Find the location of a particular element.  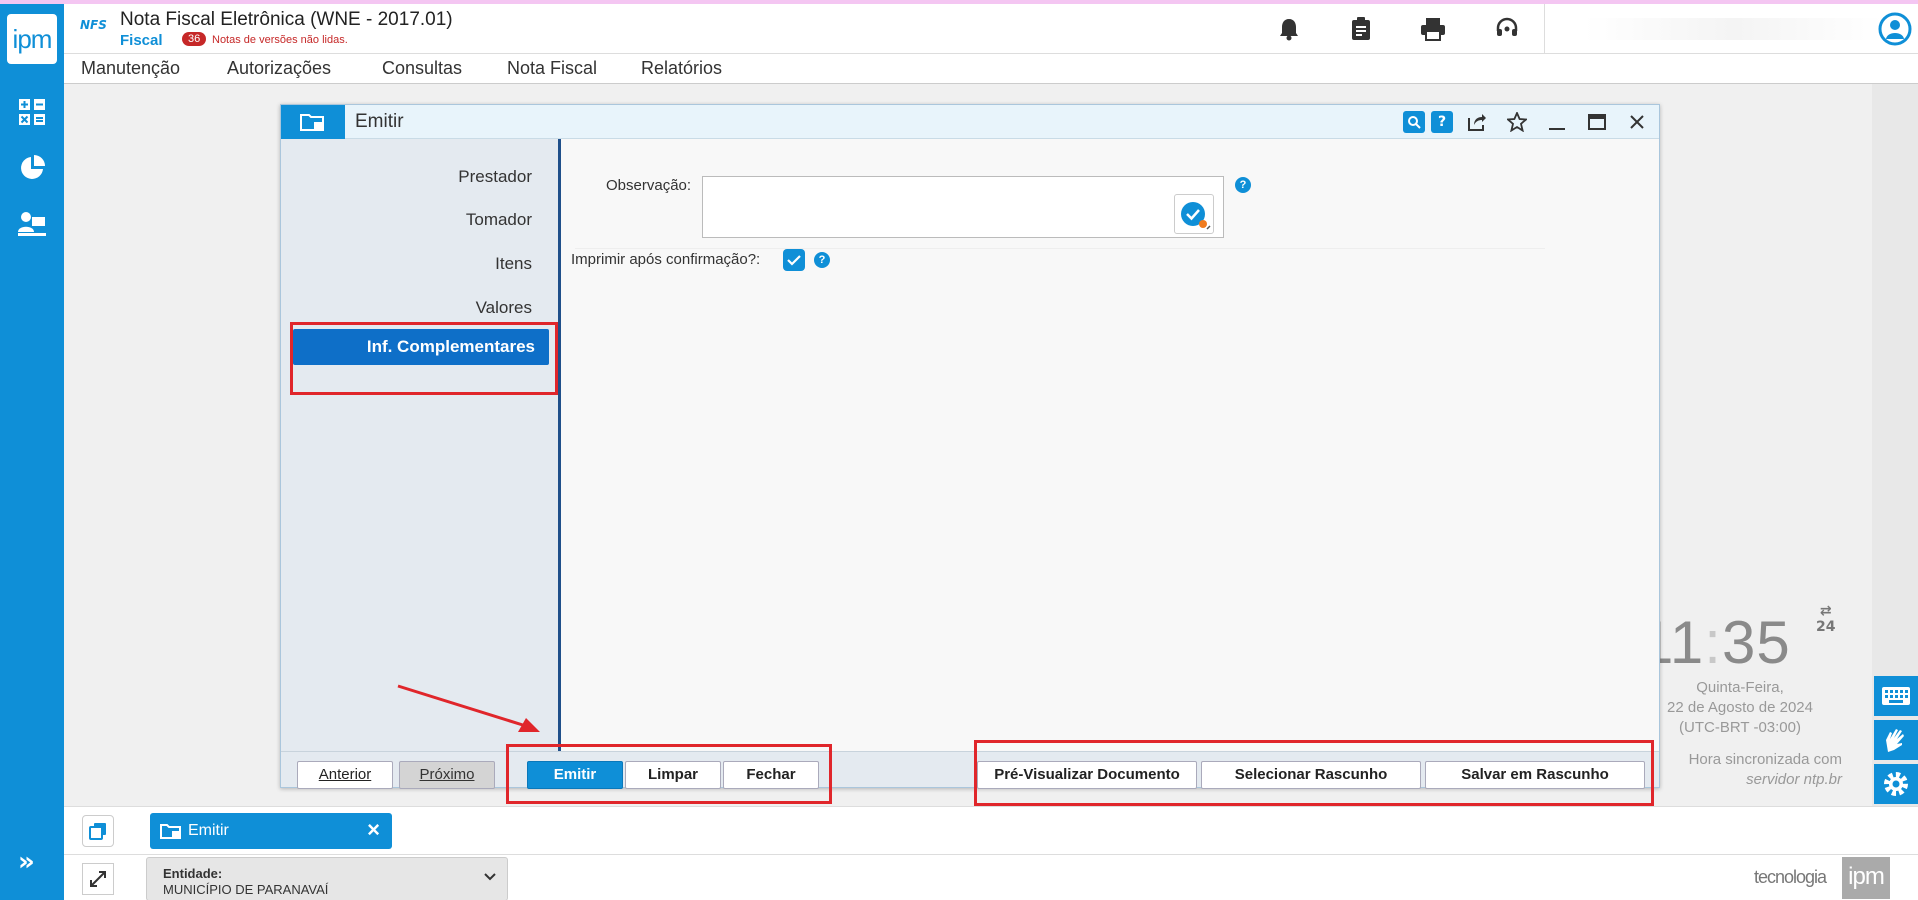

imprimir-checkbox is located at coordinates (794, 260).